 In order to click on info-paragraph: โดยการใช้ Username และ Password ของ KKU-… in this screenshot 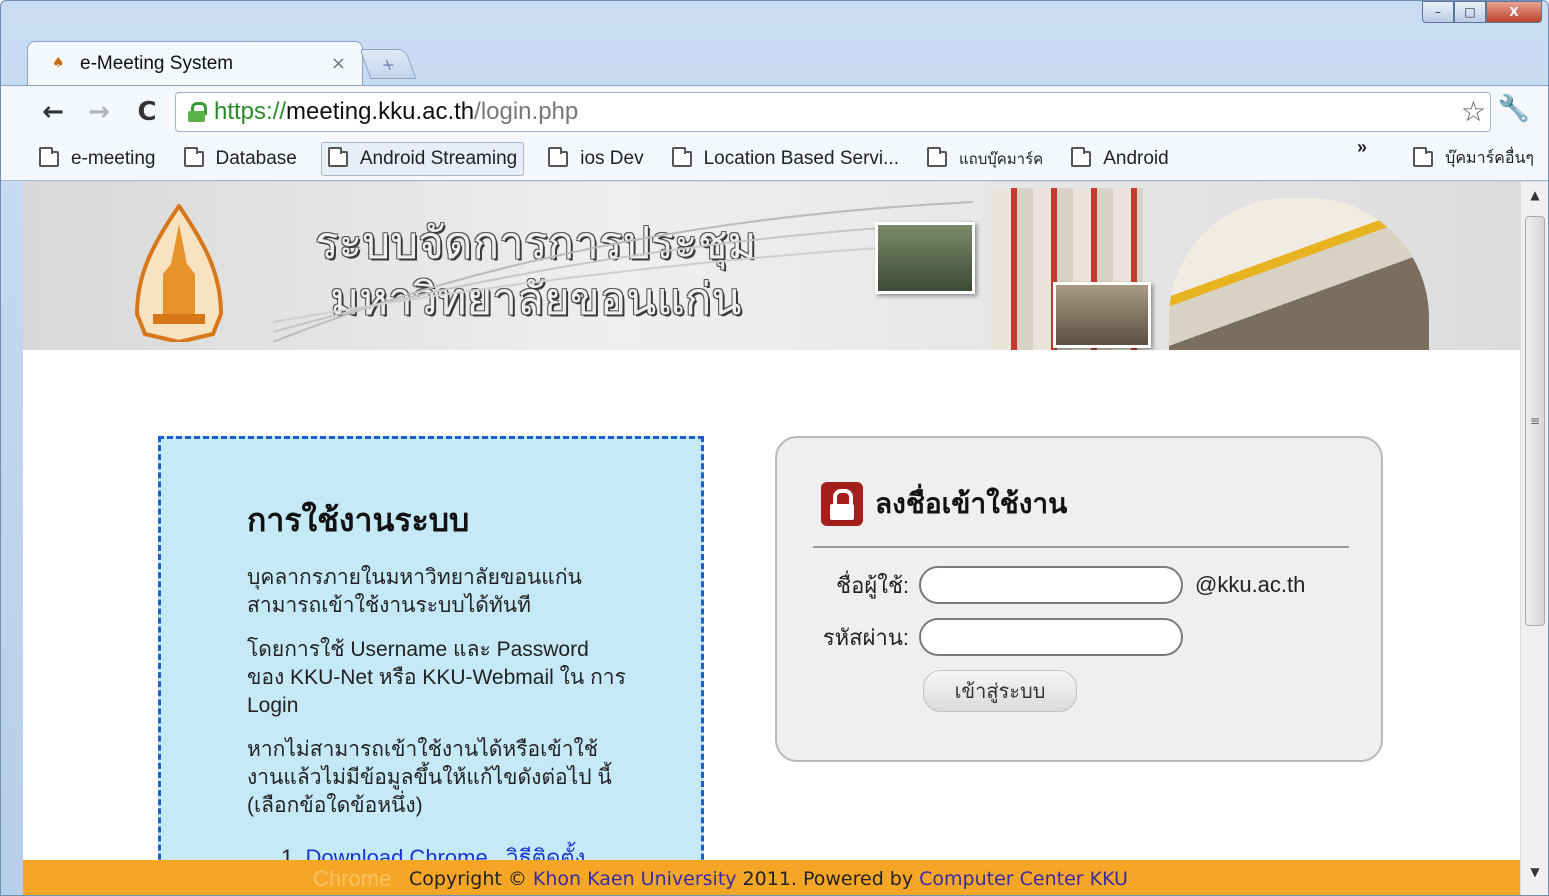, I will do `click(436, 677)`.